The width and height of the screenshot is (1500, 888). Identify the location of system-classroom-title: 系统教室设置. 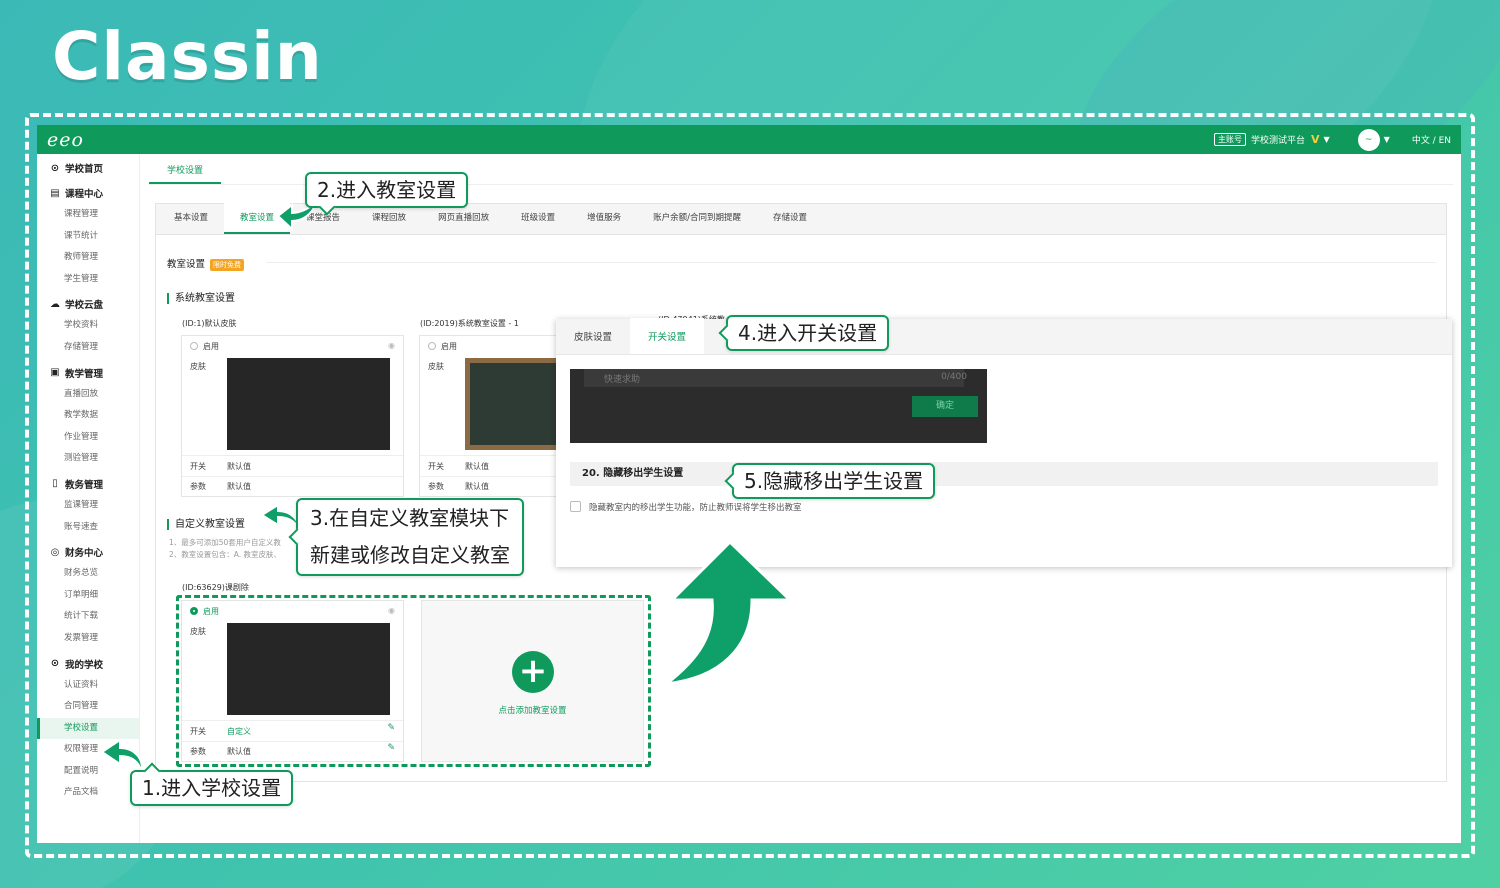
(201, 298).